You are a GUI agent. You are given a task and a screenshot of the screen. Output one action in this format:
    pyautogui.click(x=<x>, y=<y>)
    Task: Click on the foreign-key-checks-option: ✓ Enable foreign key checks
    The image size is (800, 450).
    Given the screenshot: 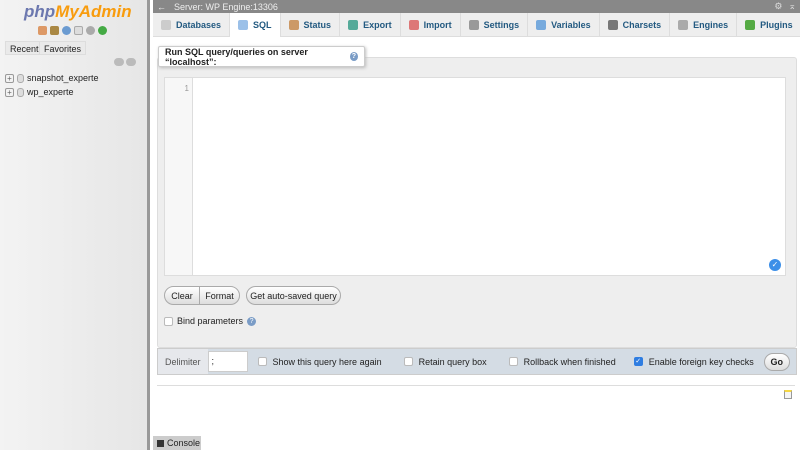 What is the action you would take?
    pyautogui.click(x=693, y=362)
    